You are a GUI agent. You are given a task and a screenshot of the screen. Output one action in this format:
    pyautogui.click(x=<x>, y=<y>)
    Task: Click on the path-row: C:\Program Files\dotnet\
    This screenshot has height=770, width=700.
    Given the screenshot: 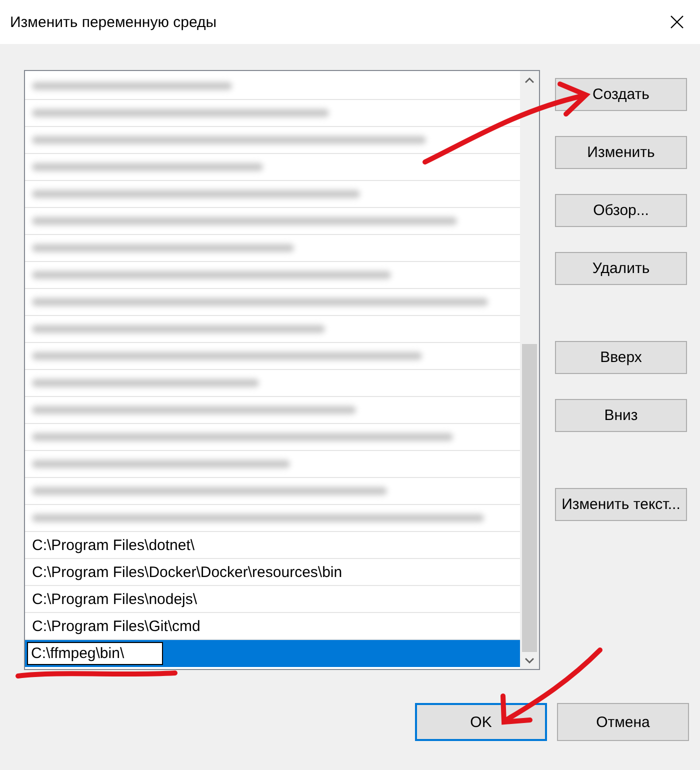 What is the action you would take?
    pyautogui.click(x=272, y=545)
    